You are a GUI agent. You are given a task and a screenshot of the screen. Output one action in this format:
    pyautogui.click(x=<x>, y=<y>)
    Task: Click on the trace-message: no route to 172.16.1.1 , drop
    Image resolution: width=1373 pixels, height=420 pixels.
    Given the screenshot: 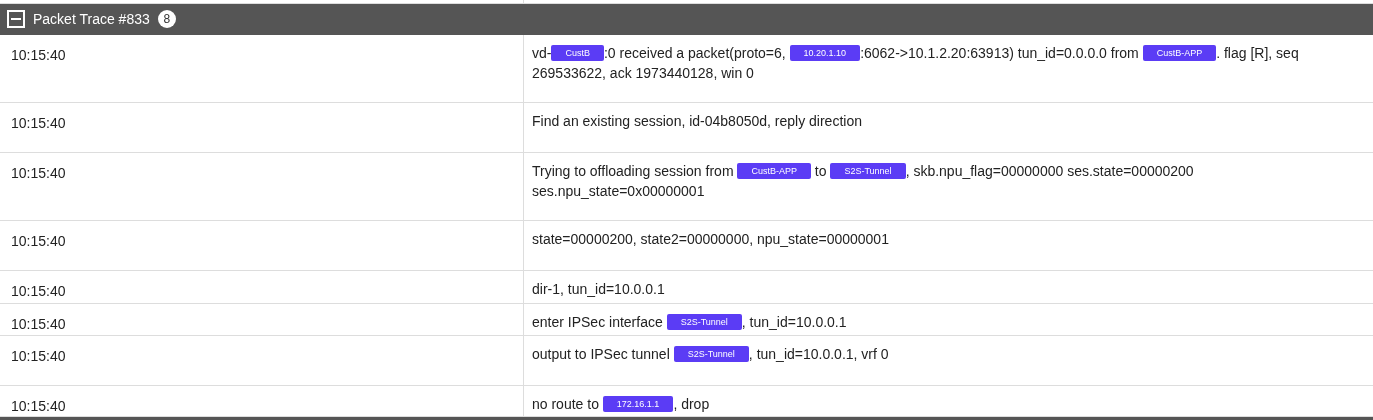 What is the action you would take?
    pyautogui.click(x=621, y=404)
    